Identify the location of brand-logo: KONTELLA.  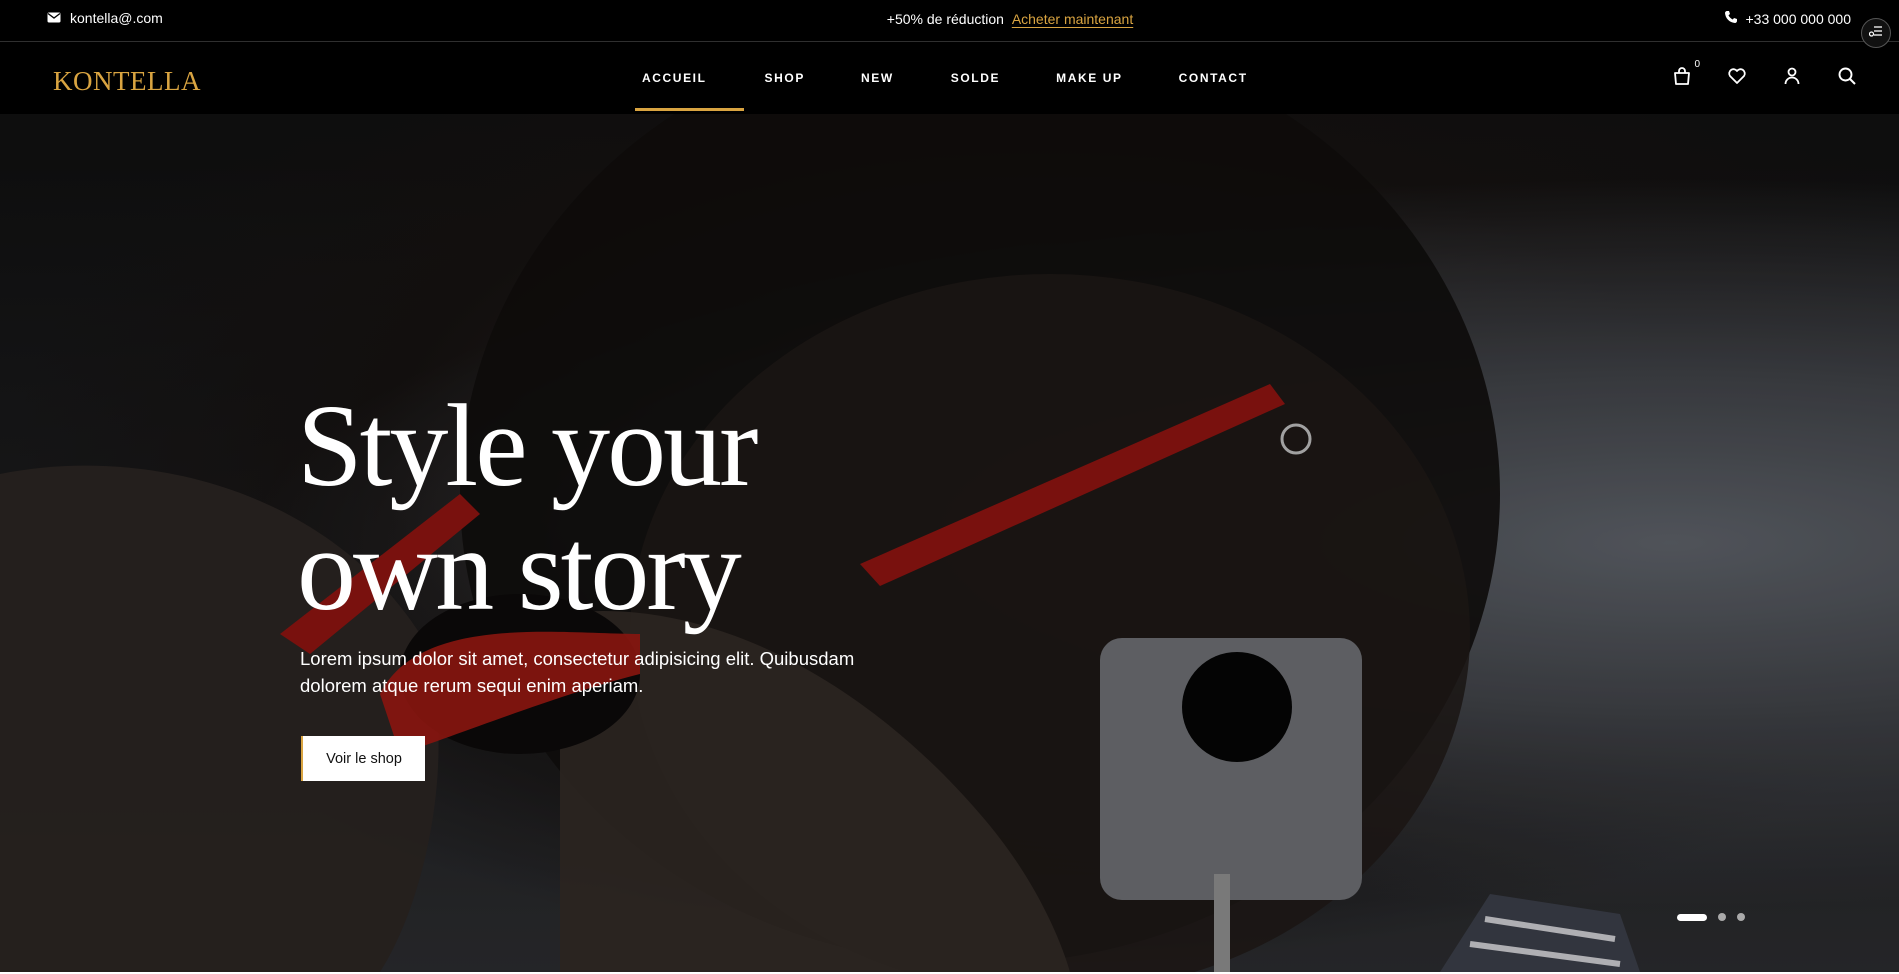
(128, 83).